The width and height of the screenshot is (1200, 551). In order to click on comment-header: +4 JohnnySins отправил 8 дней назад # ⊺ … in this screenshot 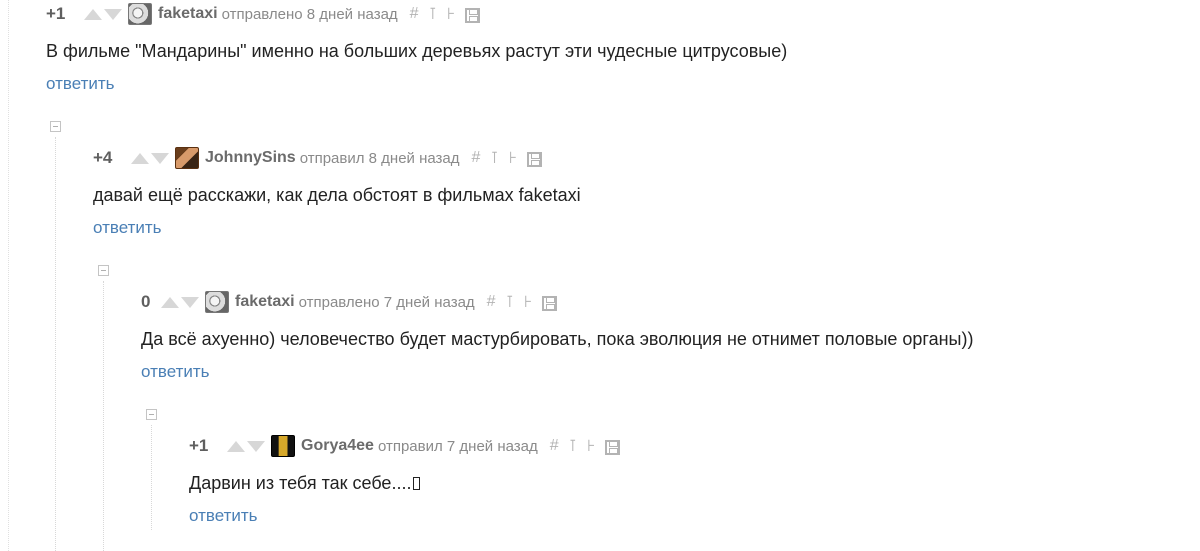, I will do `click(337, 158)`.